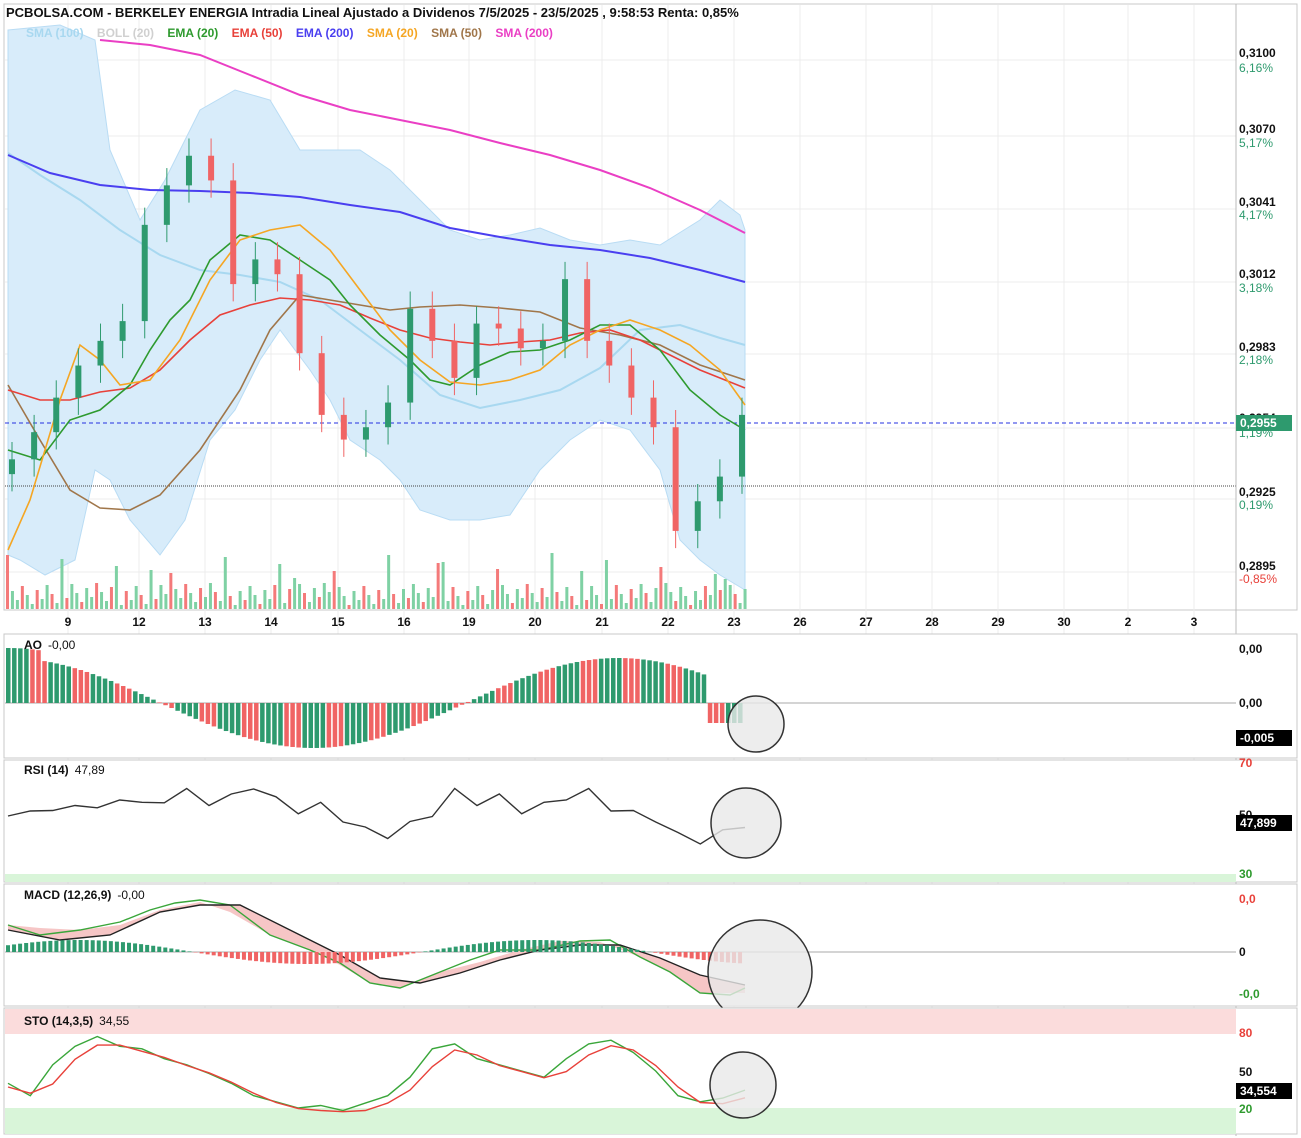 The image size is (1301, 1138). Describe the element at coordinates (1264, 423) in the screenshot. I see `last-price-tag: 0,2955` at that location.